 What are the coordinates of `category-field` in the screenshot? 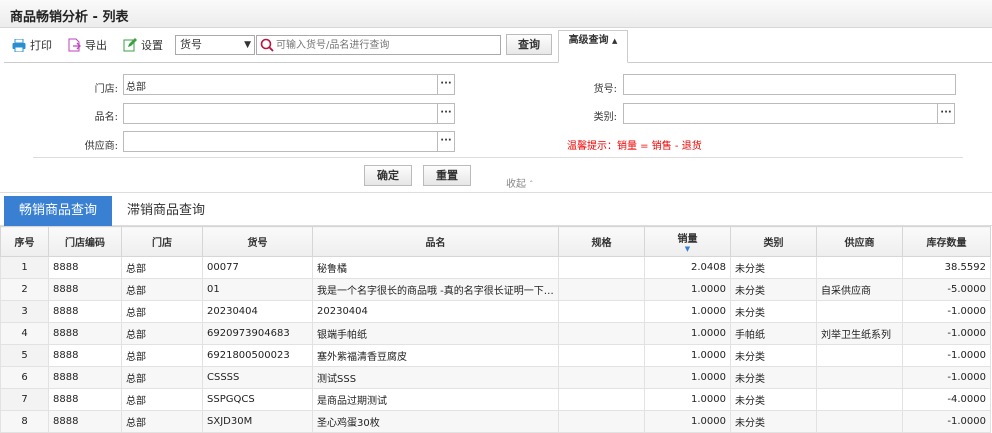 It's located at (780, 113).